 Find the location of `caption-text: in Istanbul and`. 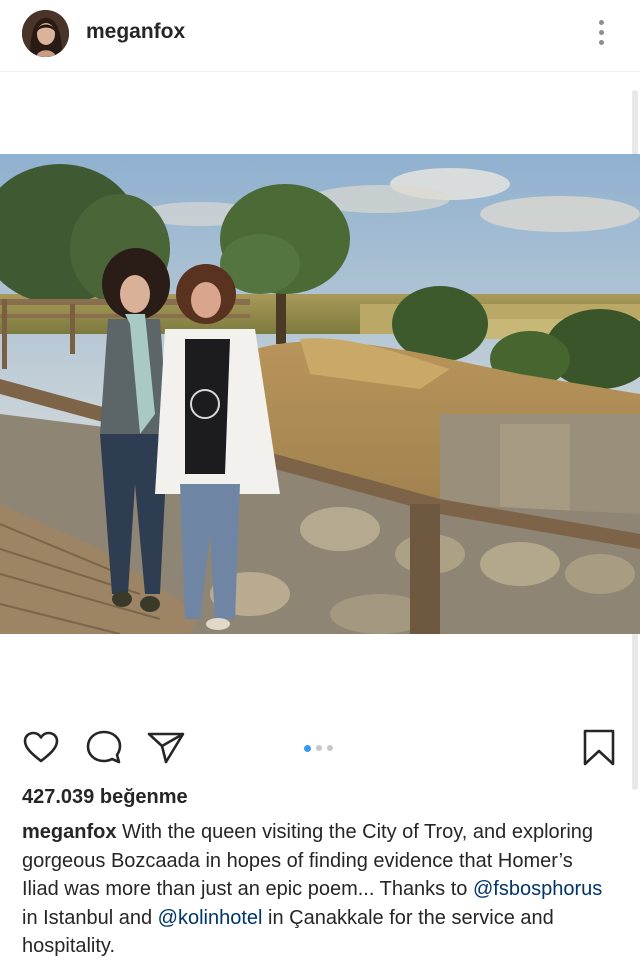

caption-text: in Istanbul and is located at coordinates (90, 917).